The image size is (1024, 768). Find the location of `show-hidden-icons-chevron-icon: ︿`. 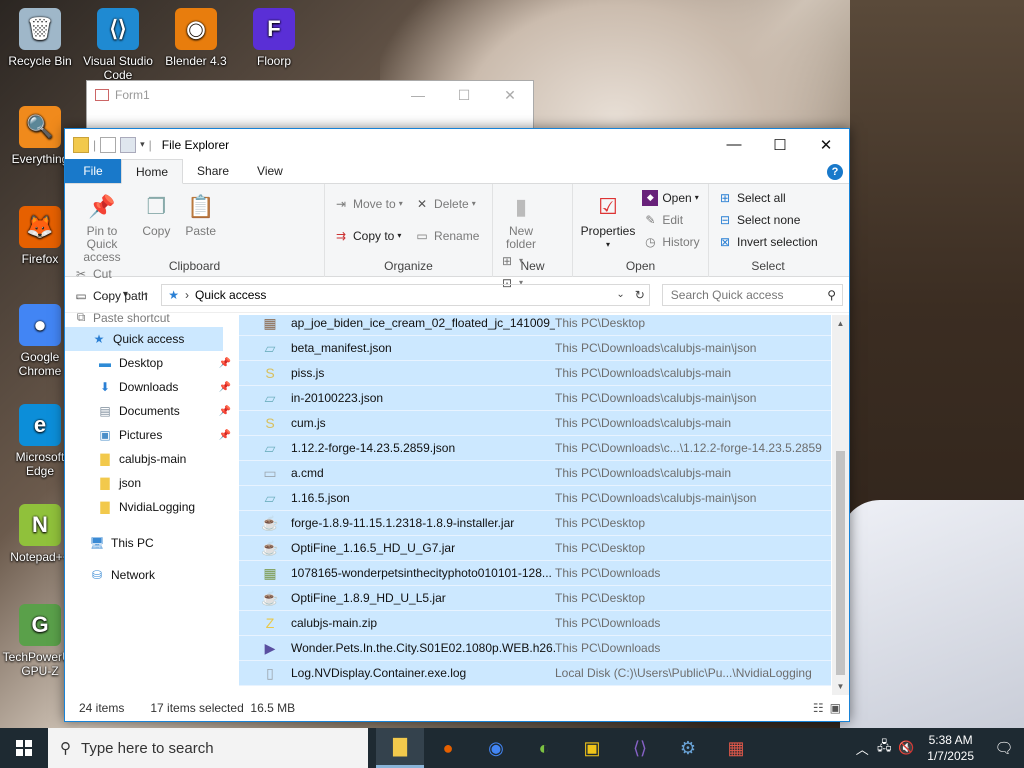

show-hidden-icons-chevron-icon: ︿ is located at coordinates (862, 748).